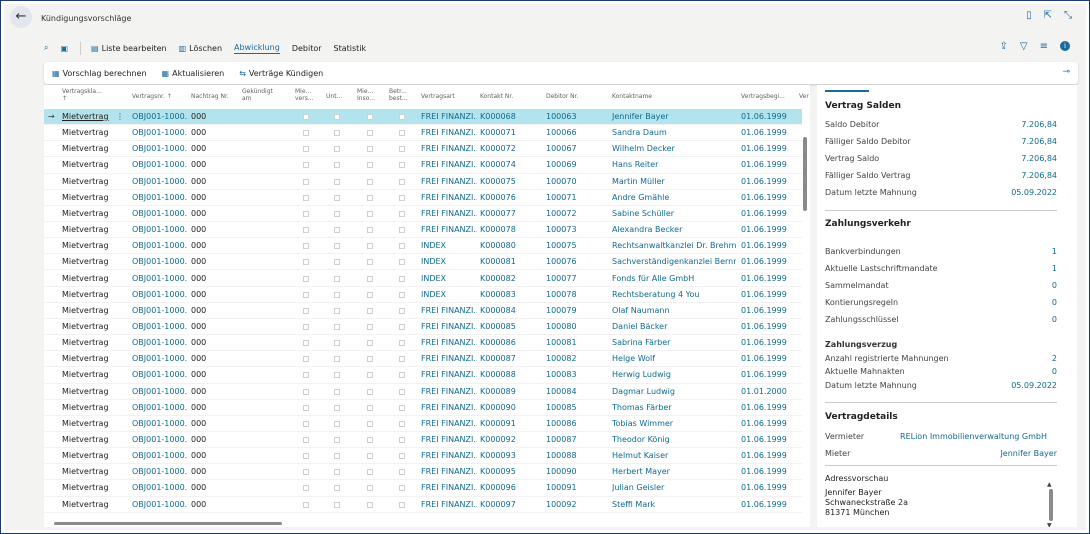 This screenshot has height=534, width=1090. I want to click on horizontal-scroll-thumb, so click(168, 523).